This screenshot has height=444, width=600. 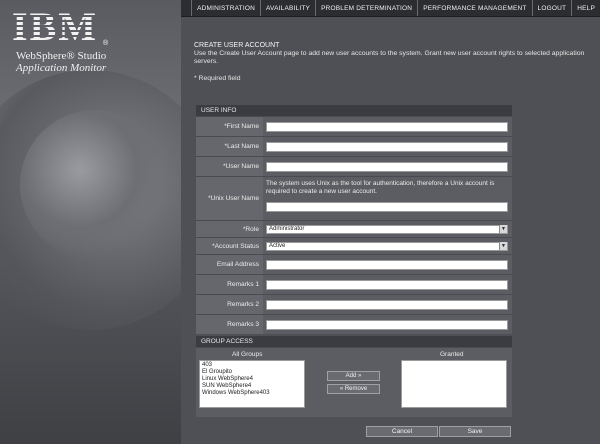 What do you see at coordinates (252, 372) in the screenshot?
I see `list-item: El Groupito` at bounding box center [252, 372].